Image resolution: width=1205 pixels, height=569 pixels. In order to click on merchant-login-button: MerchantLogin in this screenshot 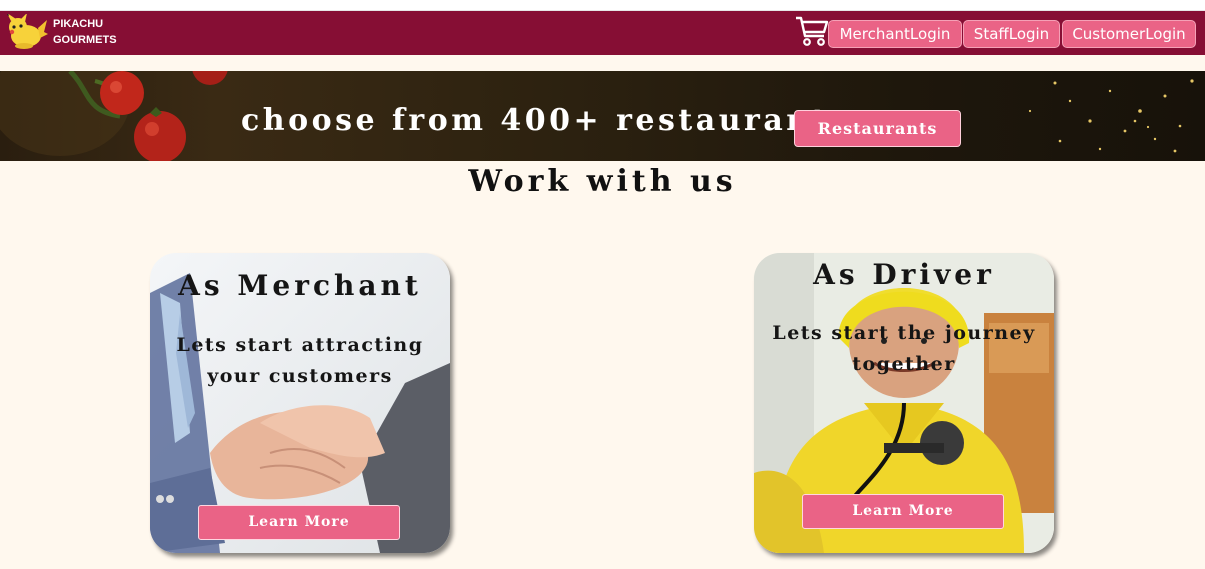, I will do `click(895, 34)`.